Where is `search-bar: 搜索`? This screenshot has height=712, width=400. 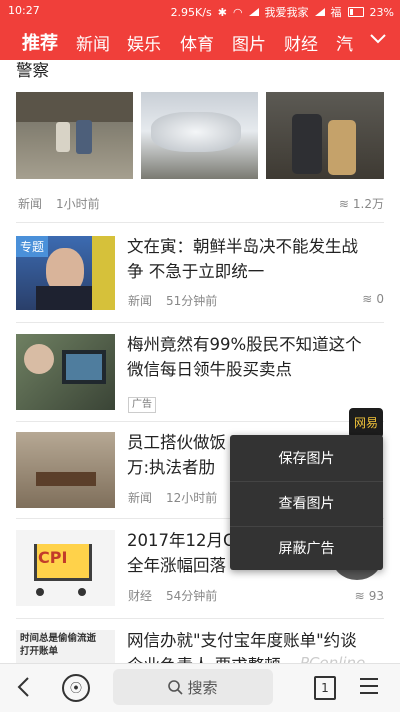 search-bar: 搜索 is located at coordinates (193, 687).